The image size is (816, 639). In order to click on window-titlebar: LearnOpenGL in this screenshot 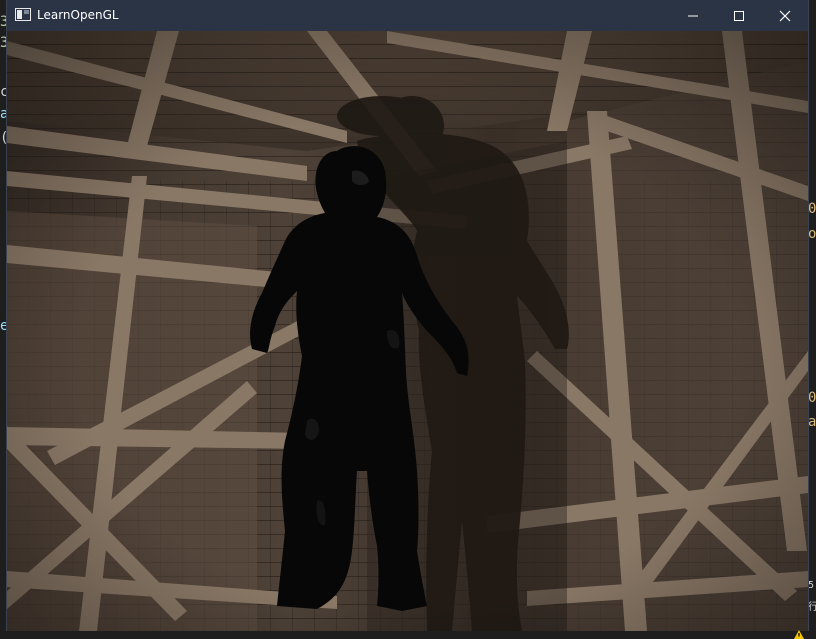, I will do `click(407, 15)`.